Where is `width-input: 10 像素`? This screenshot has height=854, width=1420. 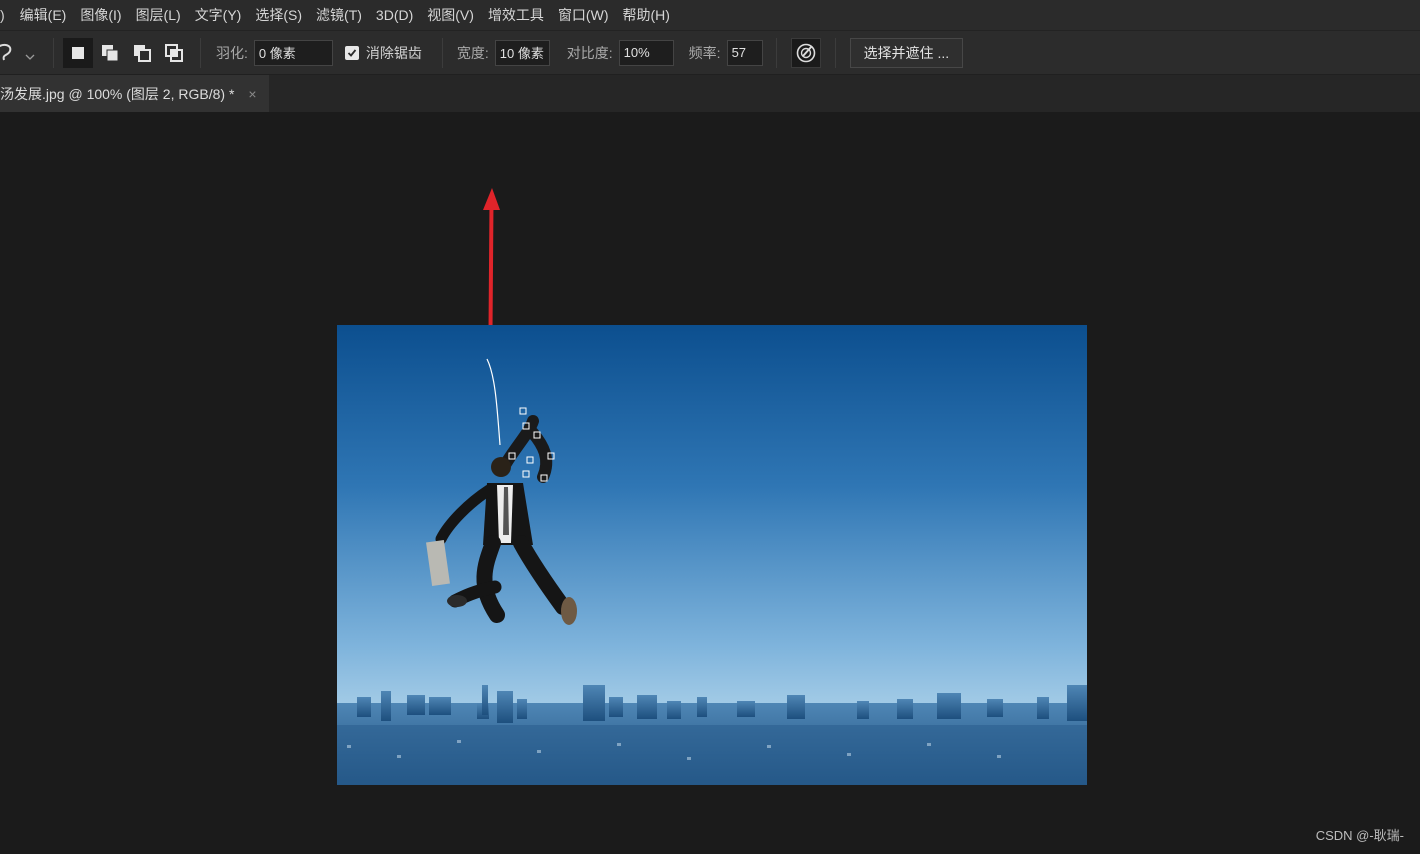 width-input: 10 像素 is located at coordinates (522, 52).